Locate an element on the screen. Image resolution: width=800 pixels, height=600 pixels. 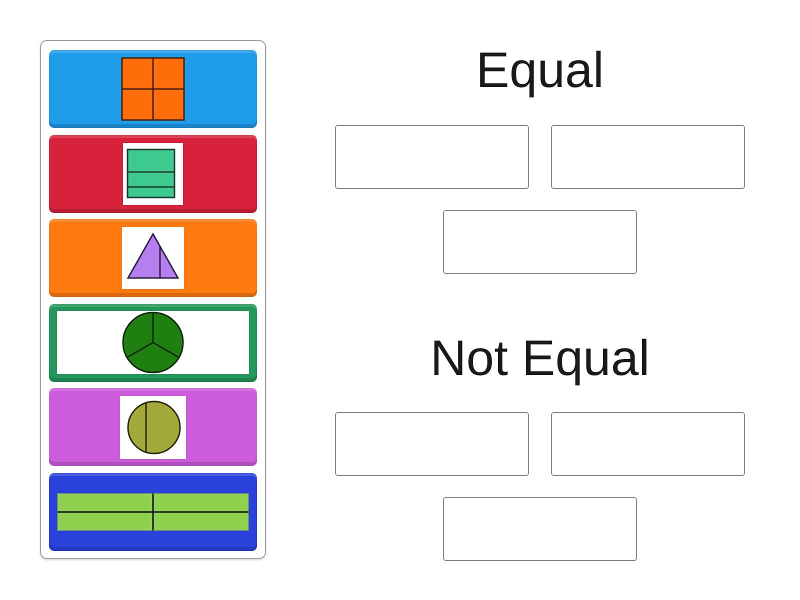
circle-halves-drawing is located at coordinates (153, 427).